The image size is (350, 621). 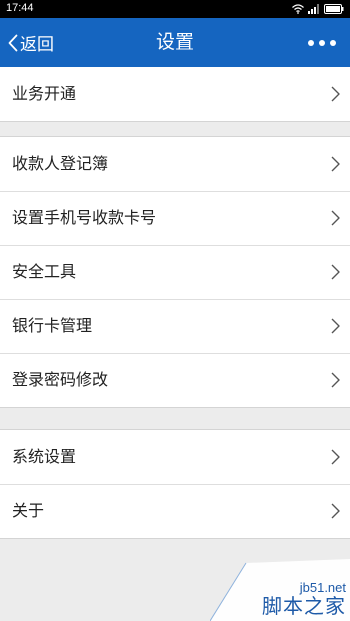 I want to click on menu-item-label: 收款人登记簿, so click(x=60, y=163).